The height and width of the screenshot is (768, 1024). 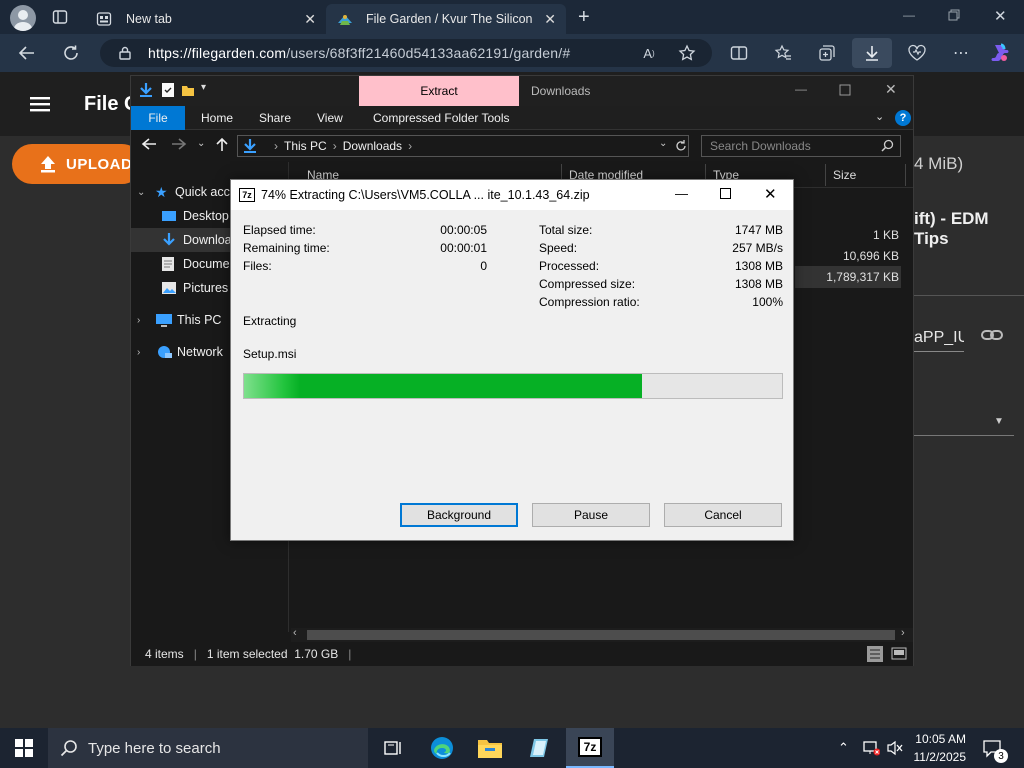 I want to click on help-icon: ?, so click(x=903, y=118).